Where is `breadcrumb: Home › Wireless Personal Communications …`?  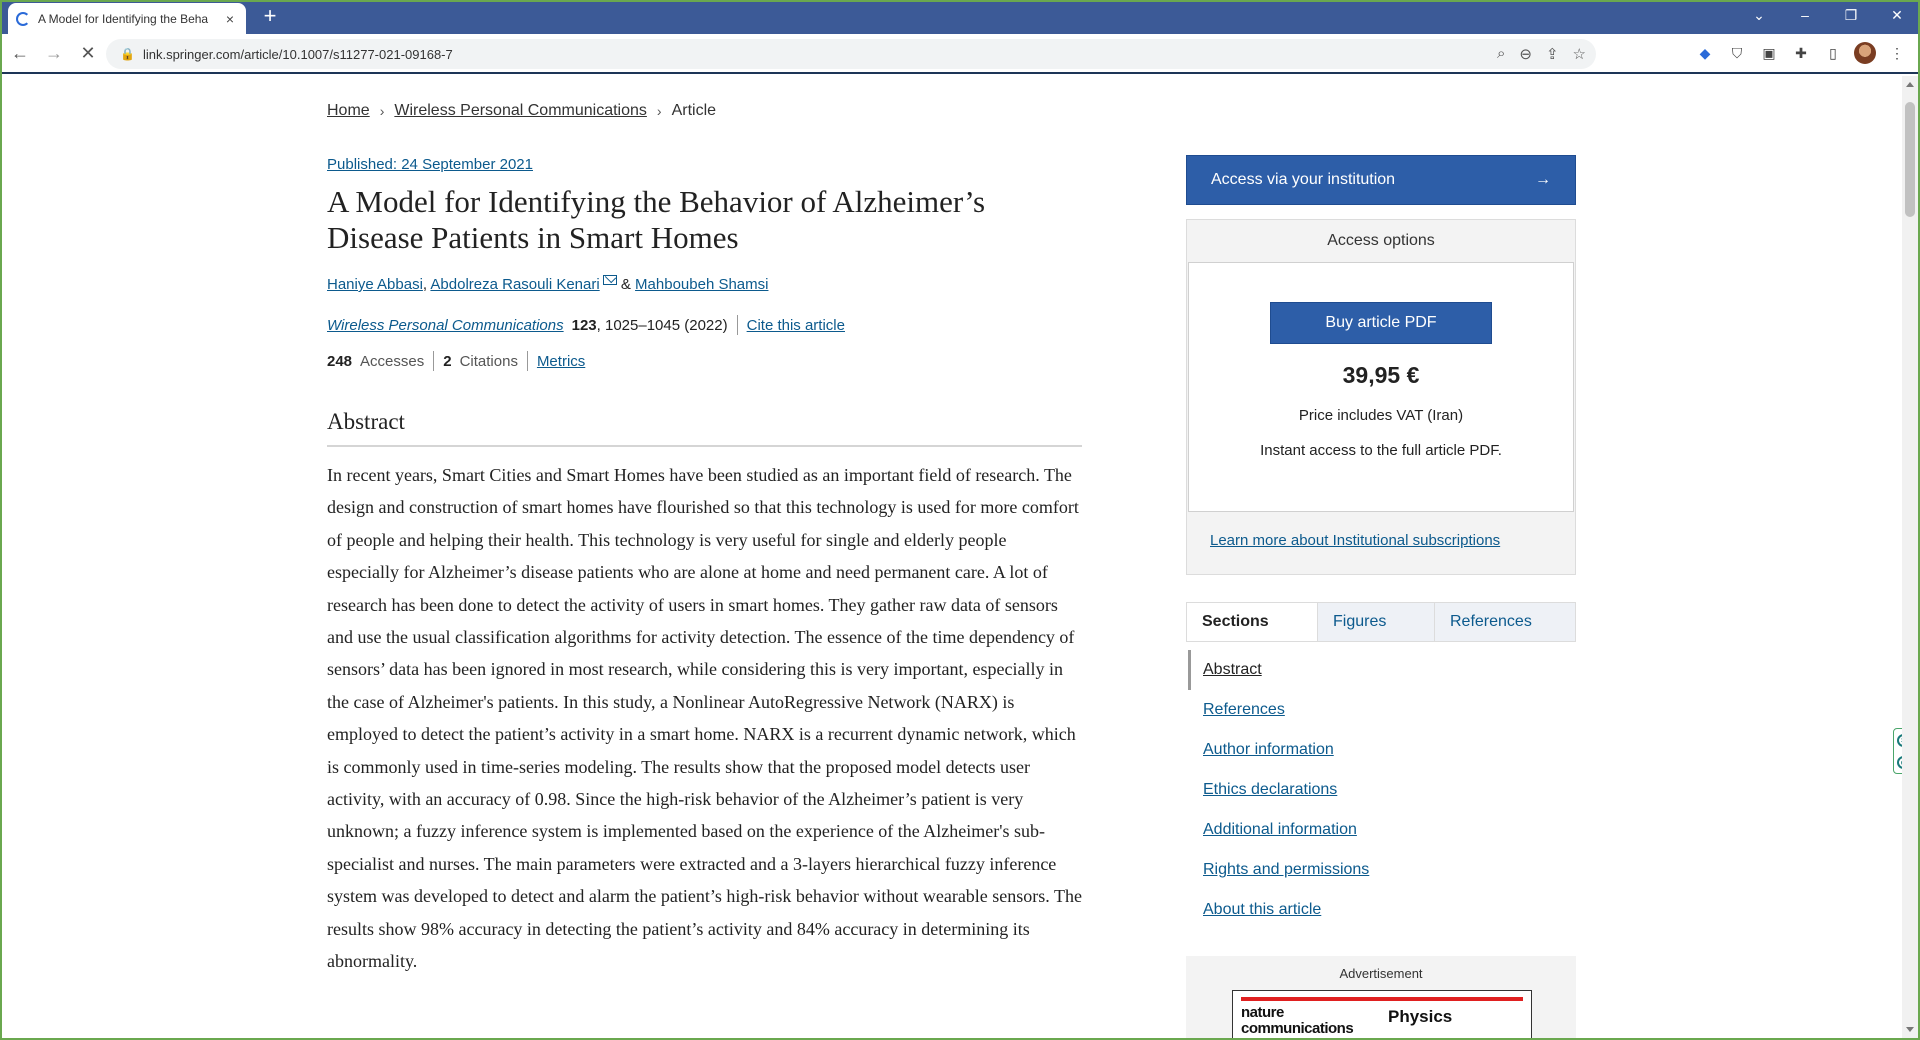
breadcrumb: Home › Wireless Personal Communications … is located at coordinates (521, 111).